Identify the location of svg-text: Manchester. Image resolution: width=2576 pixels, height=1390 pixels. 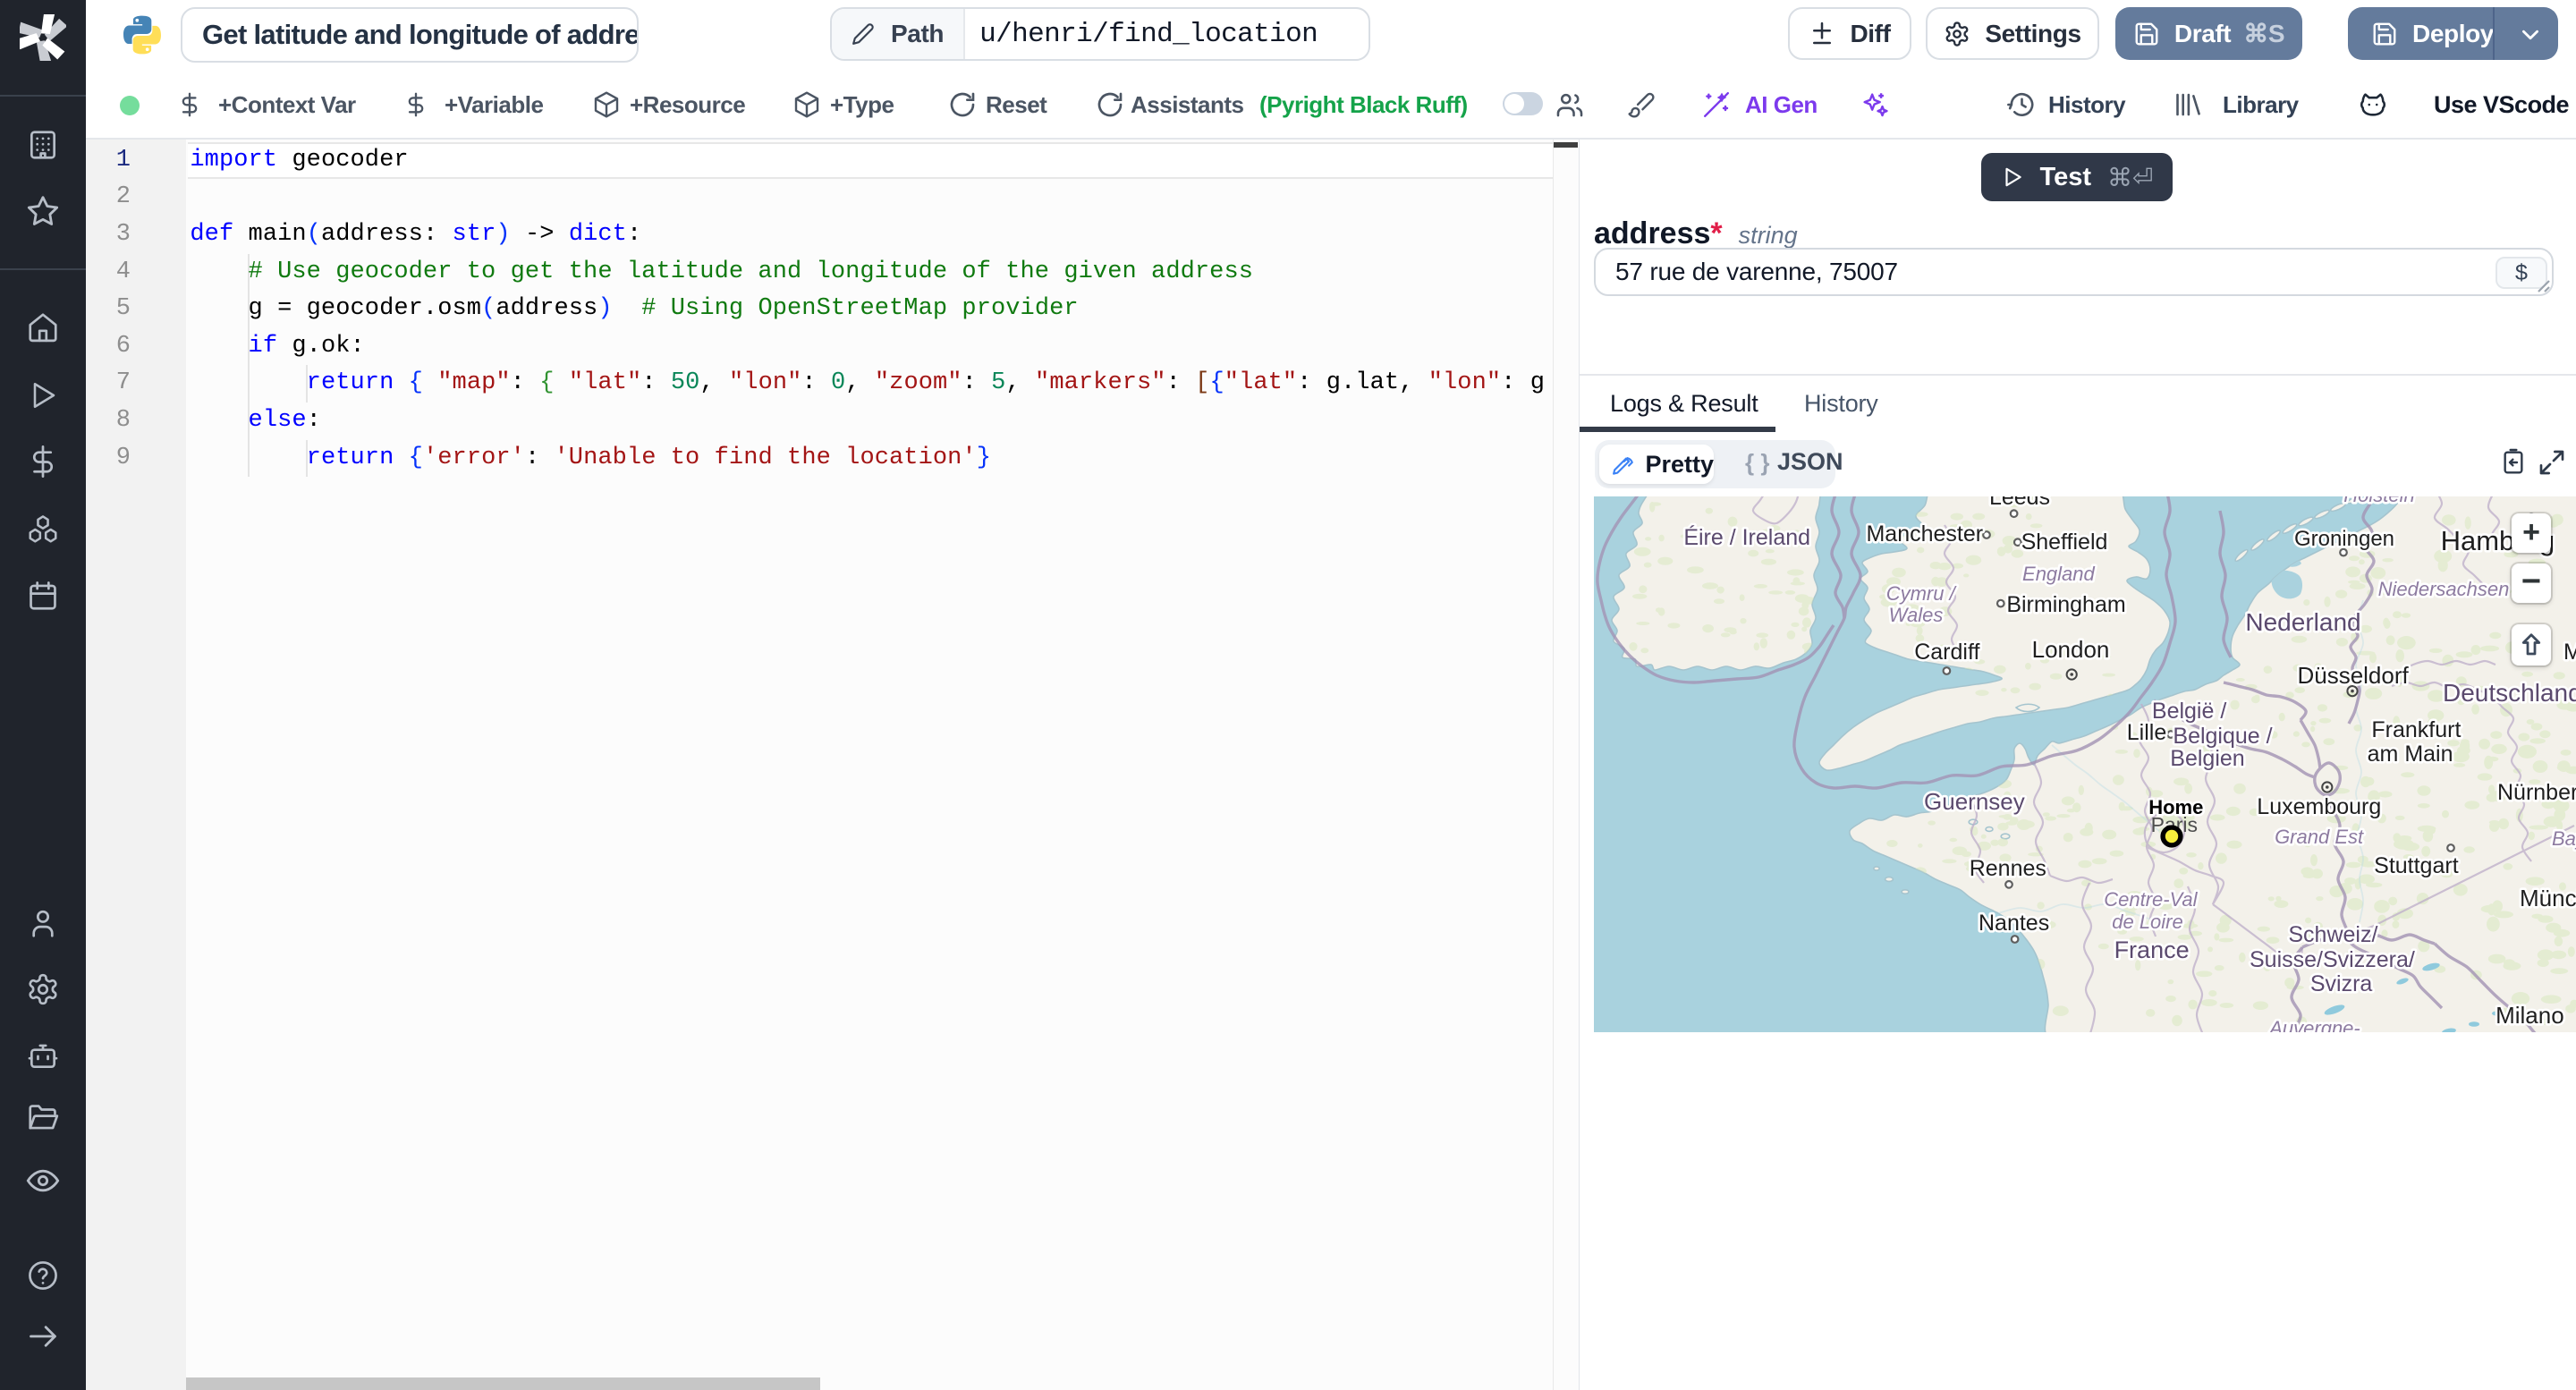
(1924, 534).